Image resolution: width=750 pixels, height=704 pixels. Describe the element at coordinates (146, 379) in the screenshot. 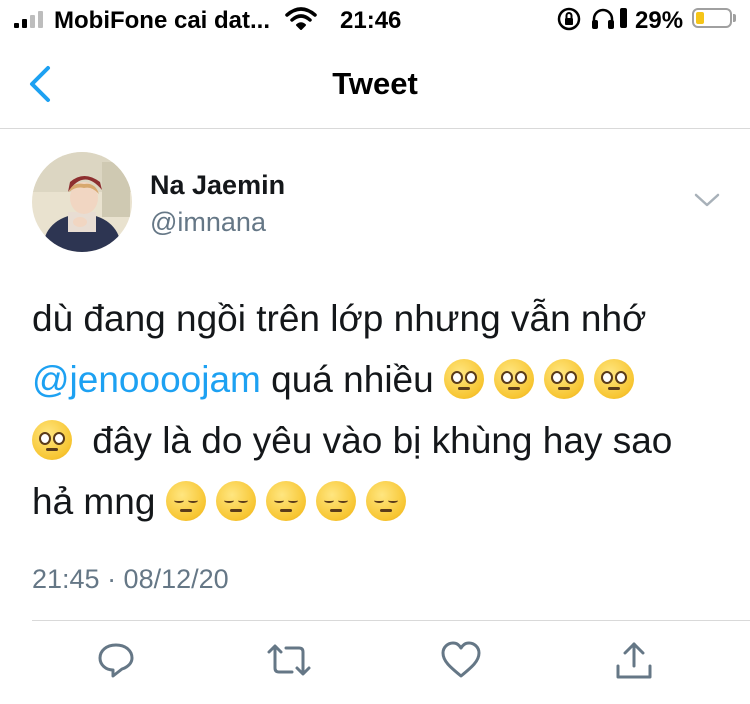

I see `mention-link: @jenoooojam` at that location.